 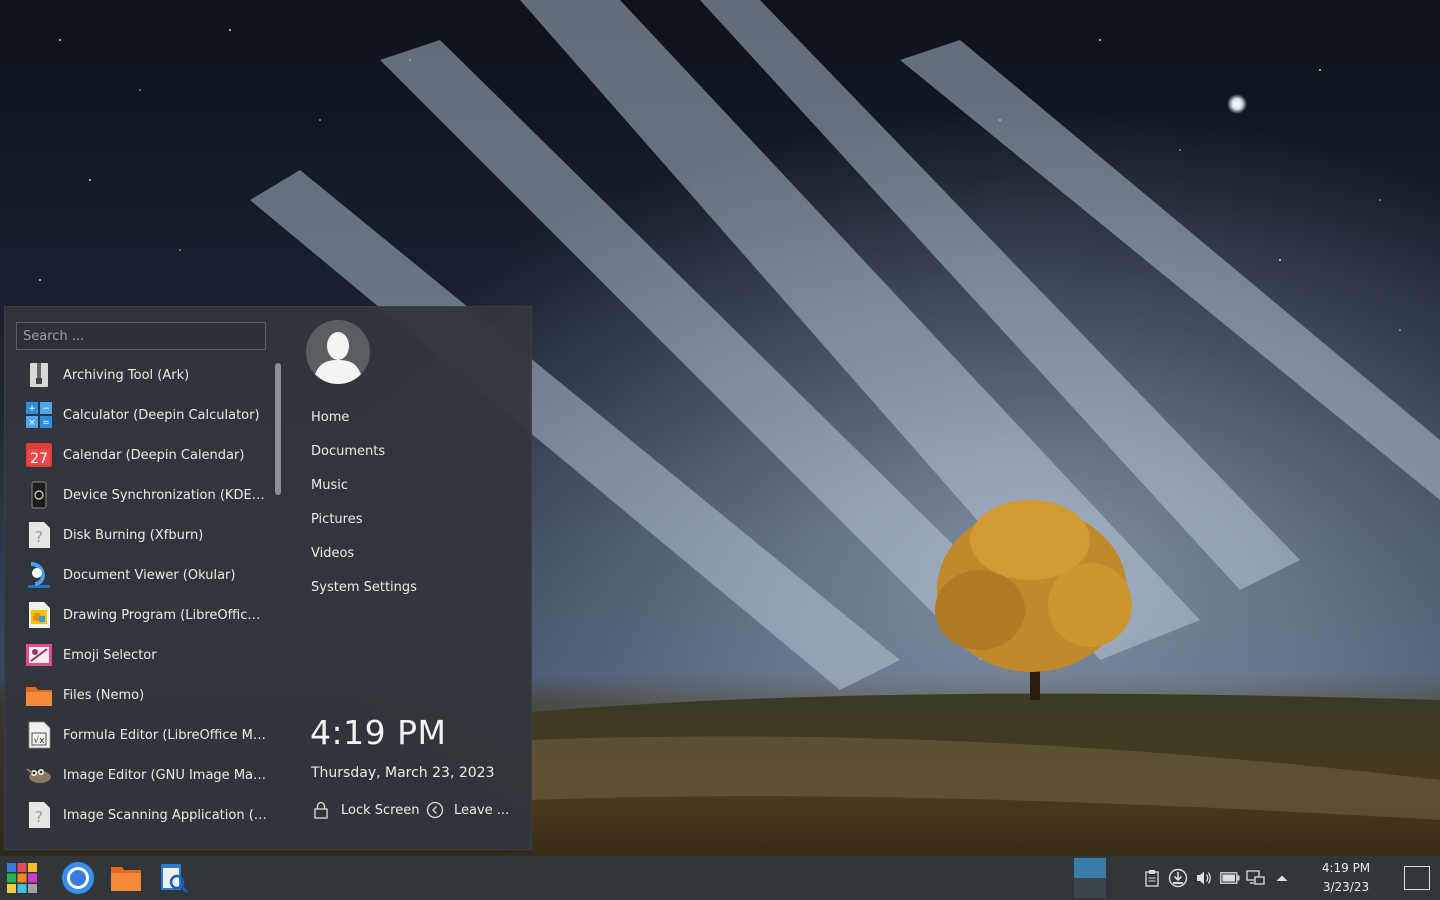 I want to click on search-app-launcher, so click(x=174, y=878).